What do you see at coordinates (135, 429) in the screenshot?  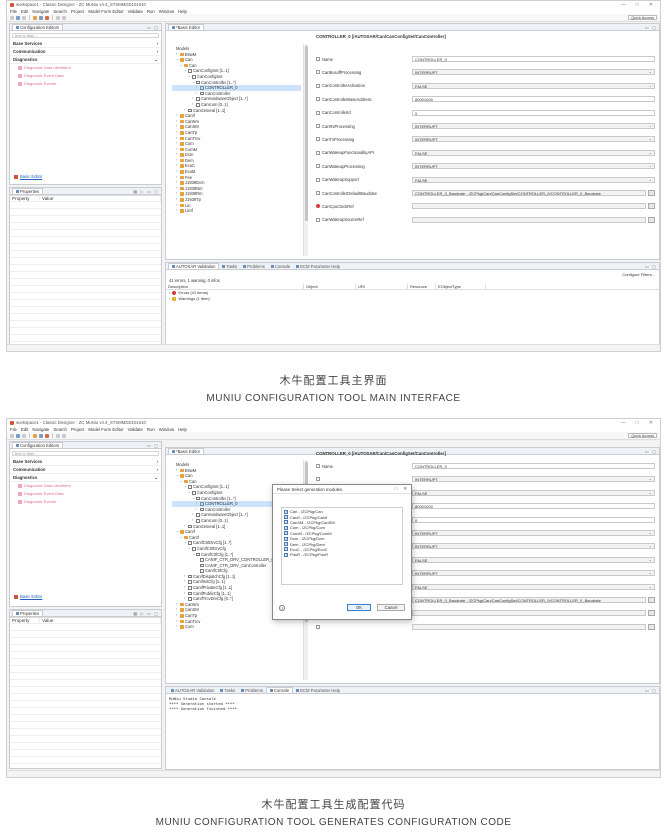 I see `menu-item-validate: Validate` at bounding box center [135, 429].